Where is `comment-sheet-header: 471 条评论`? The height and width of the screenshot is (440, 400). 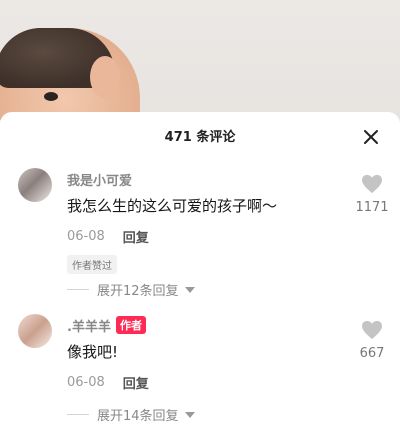
comment-sheet-header: 471 条评论 is located at coordinates (200, 134).